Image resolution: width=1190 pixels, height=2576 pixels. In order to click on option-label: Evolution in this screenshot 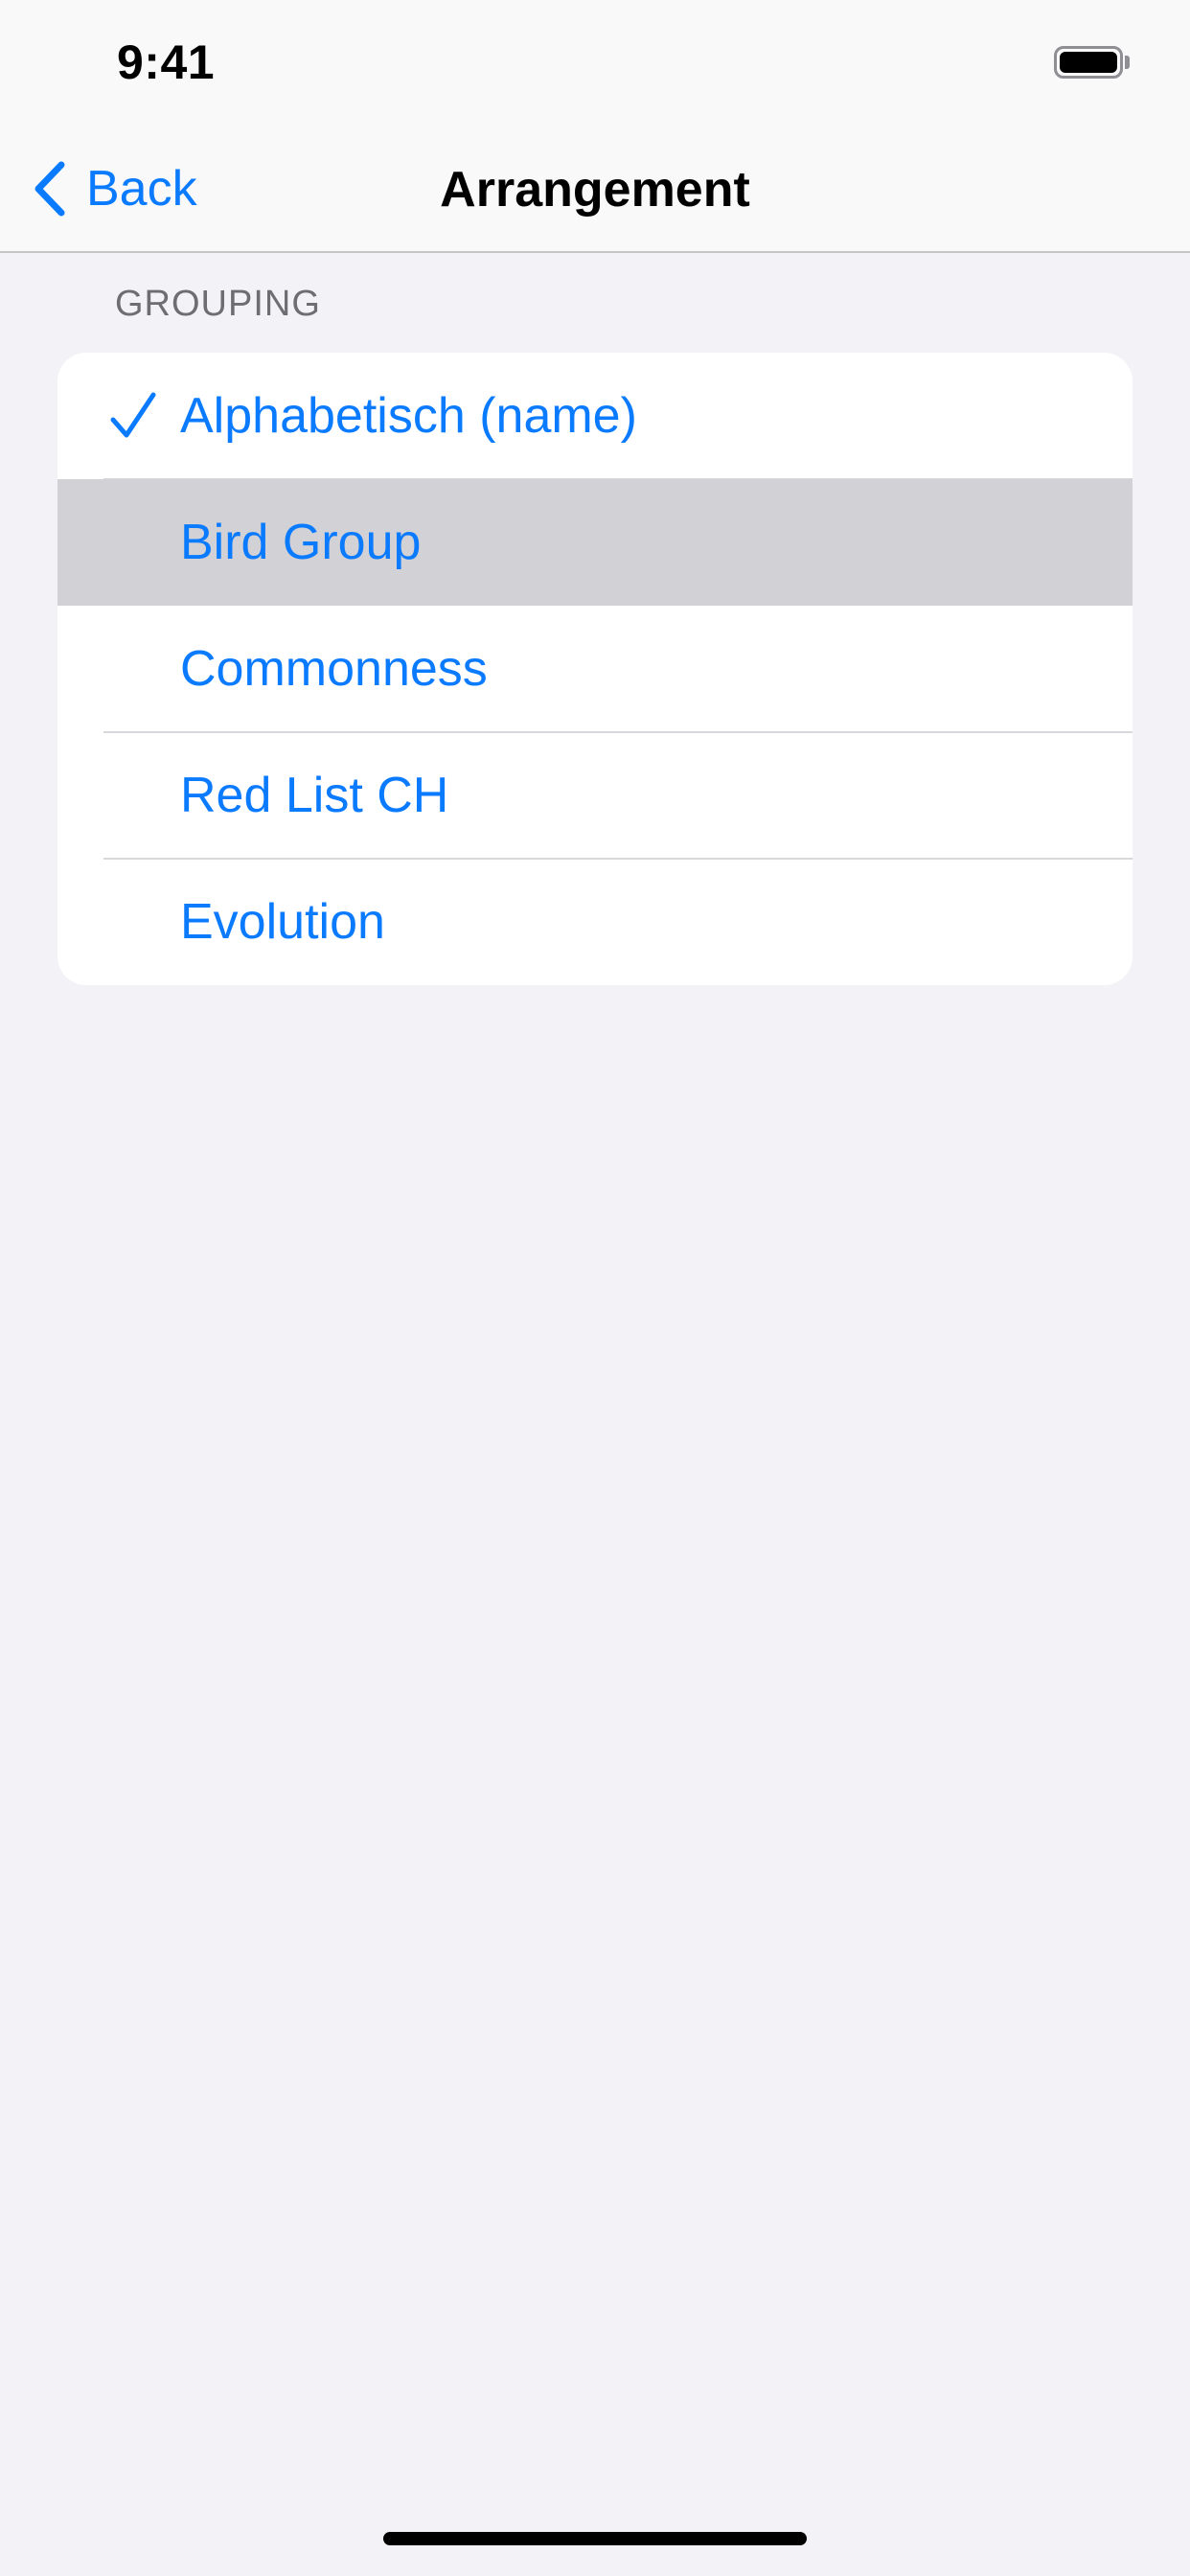, I will do `click(282, 922)`.